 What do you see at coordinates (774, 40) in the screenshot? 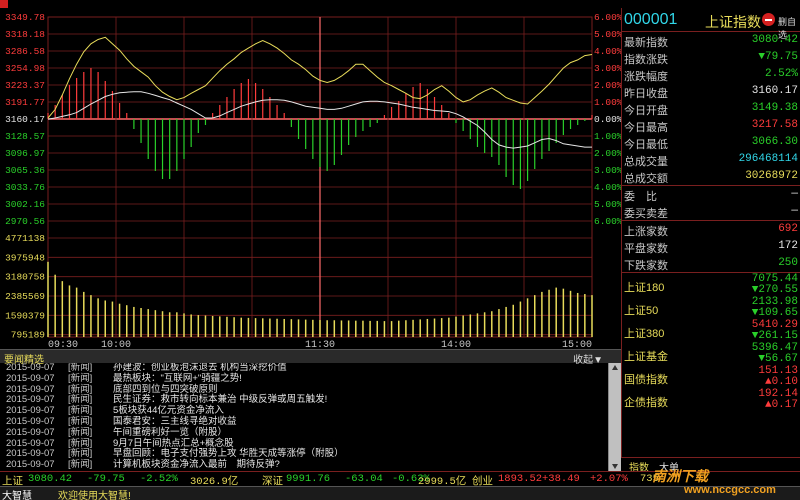
I see `stat-value: 3080.42` at bounding box center [774, 40].